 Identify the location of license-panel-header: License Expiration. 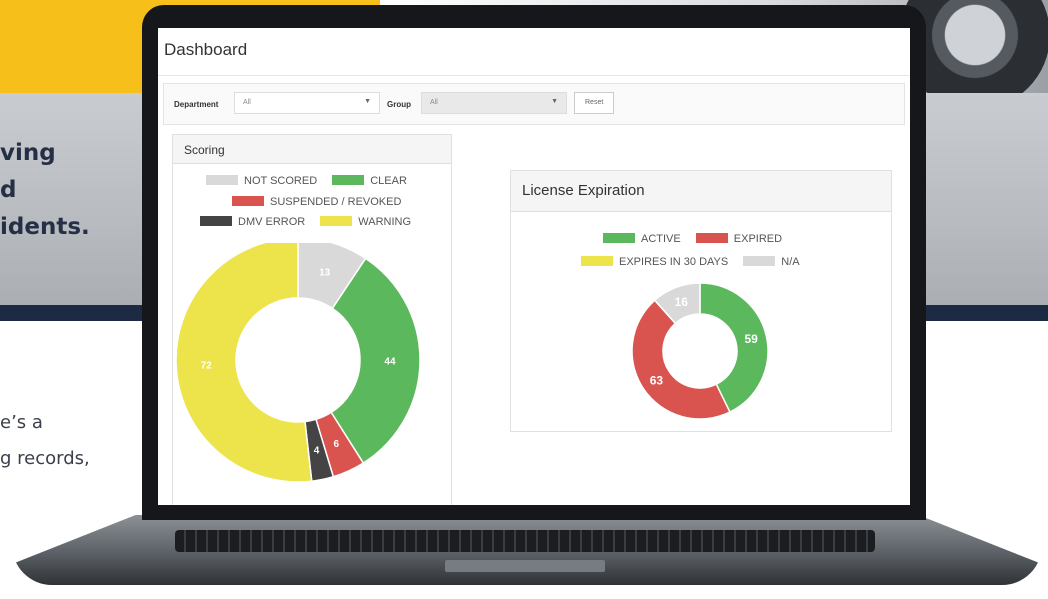
(701, 191).